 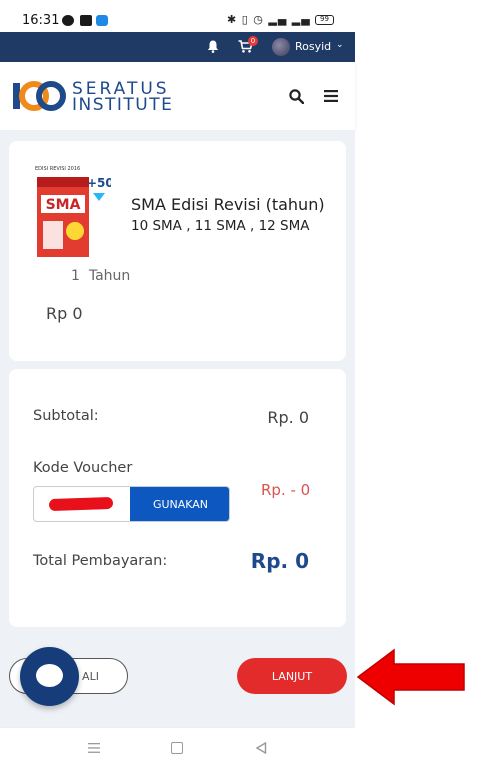 What do you see at coordinates (410, 677) in the screenshot?
I see `red-arrow-annotation` at bounding box center [410, 677].